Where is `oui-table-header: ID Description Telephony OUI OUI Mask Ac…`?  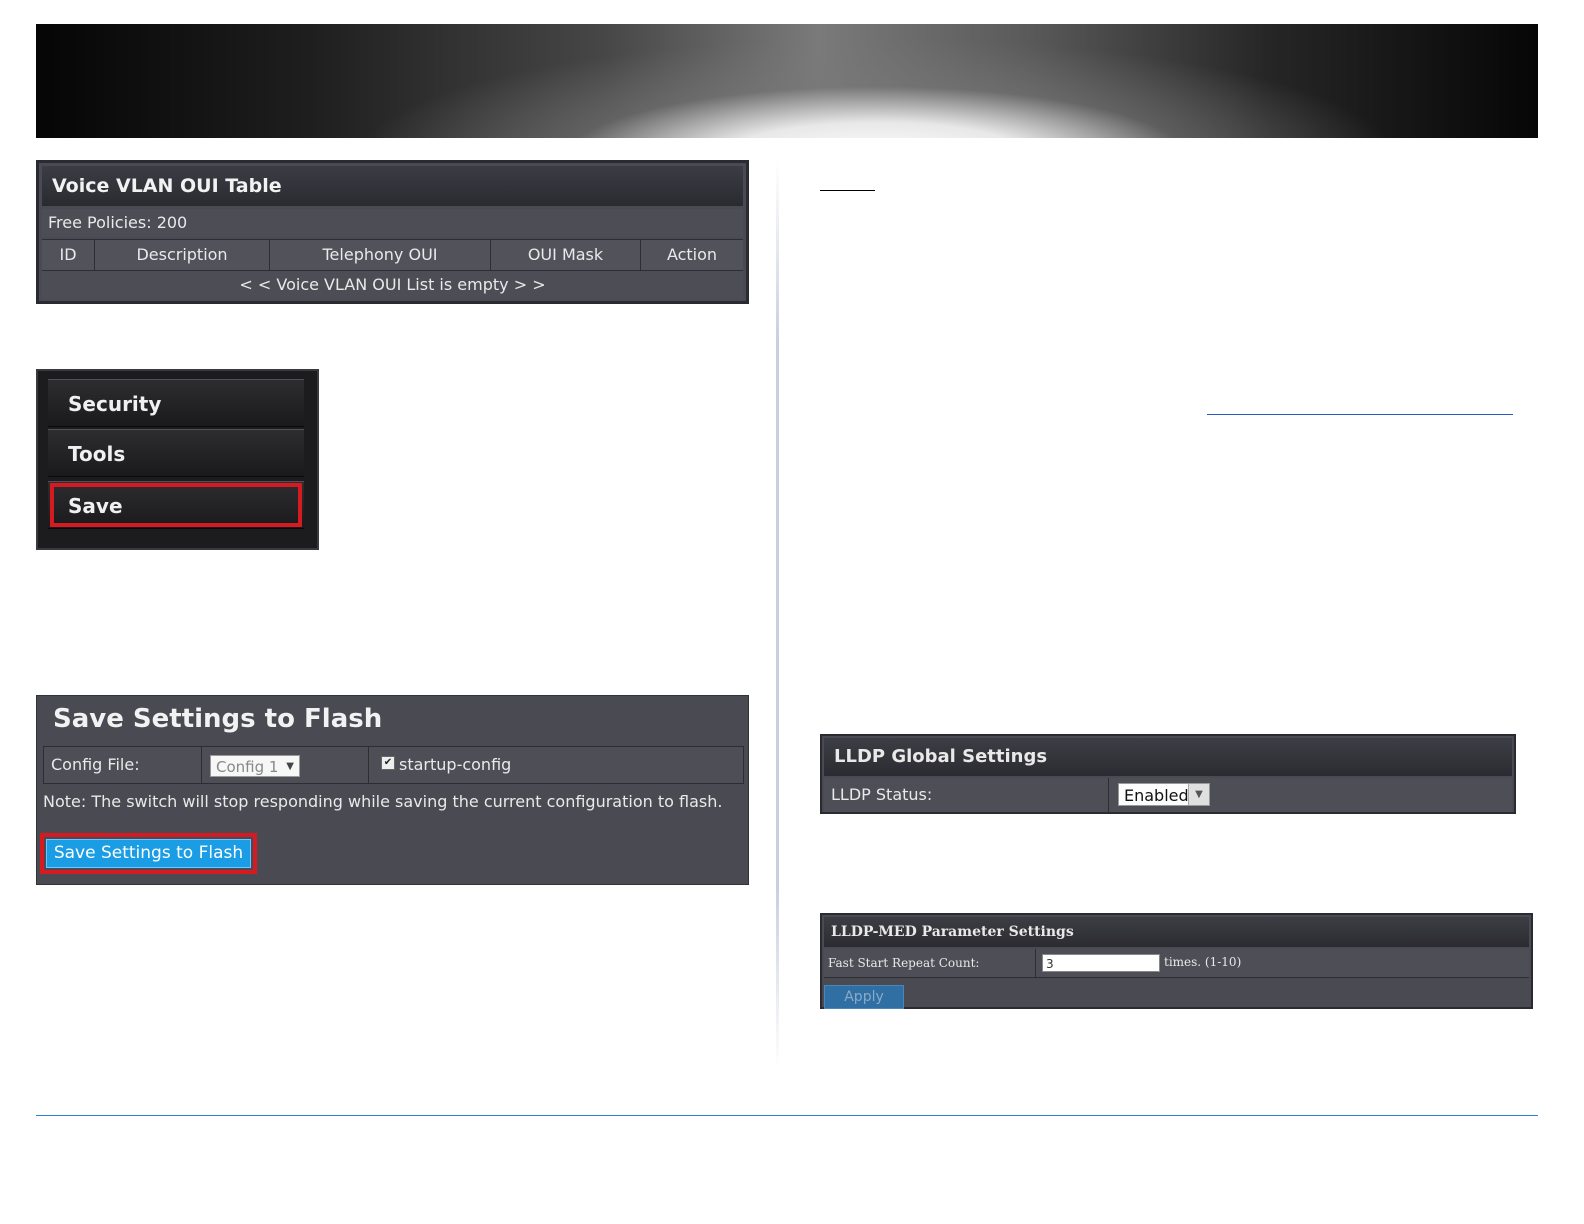 oui-table-header: ID Description Telephony OUI OUI Mask Ac… is located at coordinates (392, 255).